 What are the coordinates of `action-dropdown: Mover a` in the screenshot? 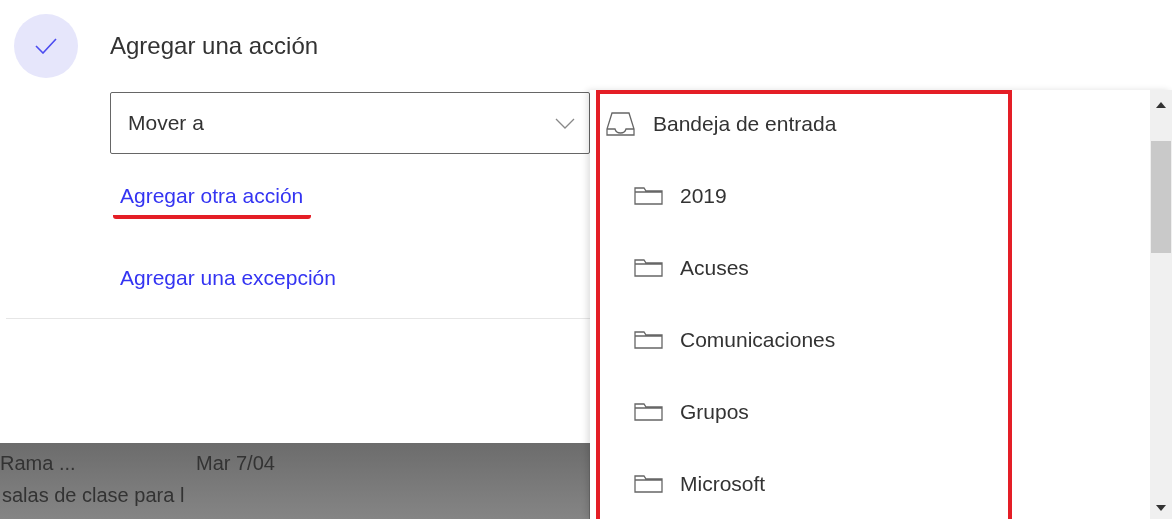 It's located at (350, 123).